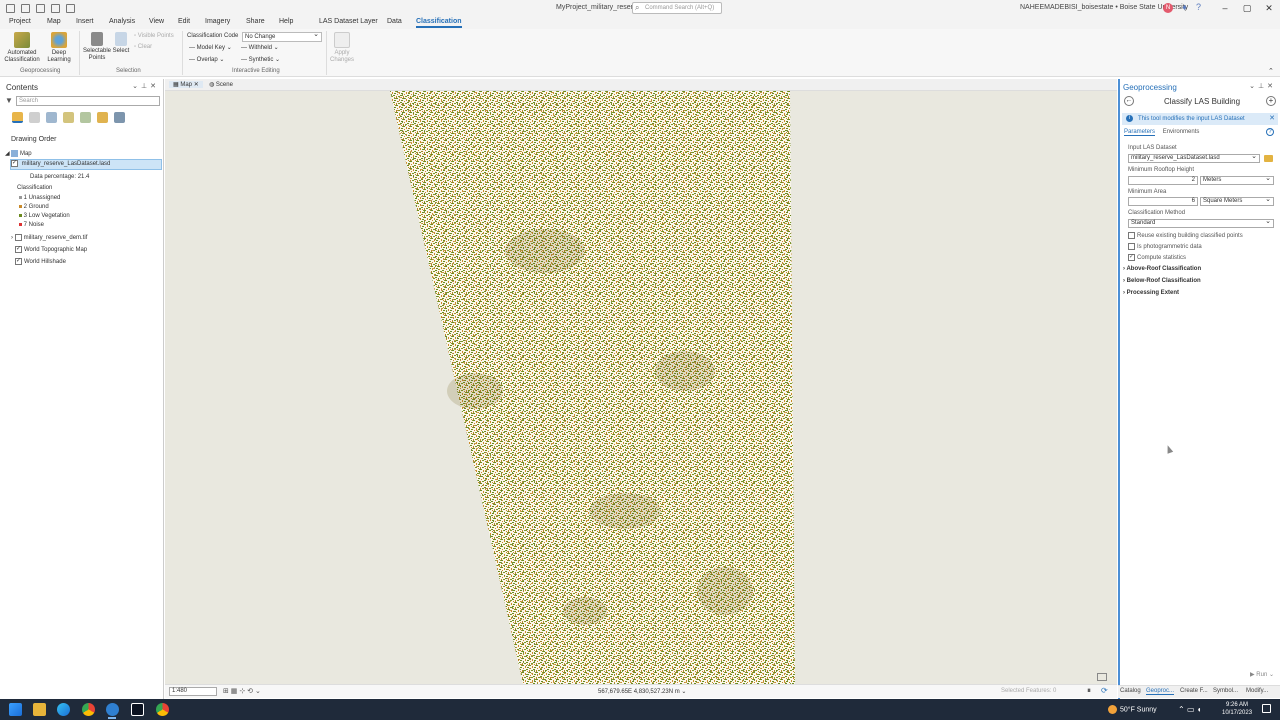  Describe the element at coordinates (677, 8) in the screenshot. I see `command-search-input: Command Search (Alt+Q)` at that location.